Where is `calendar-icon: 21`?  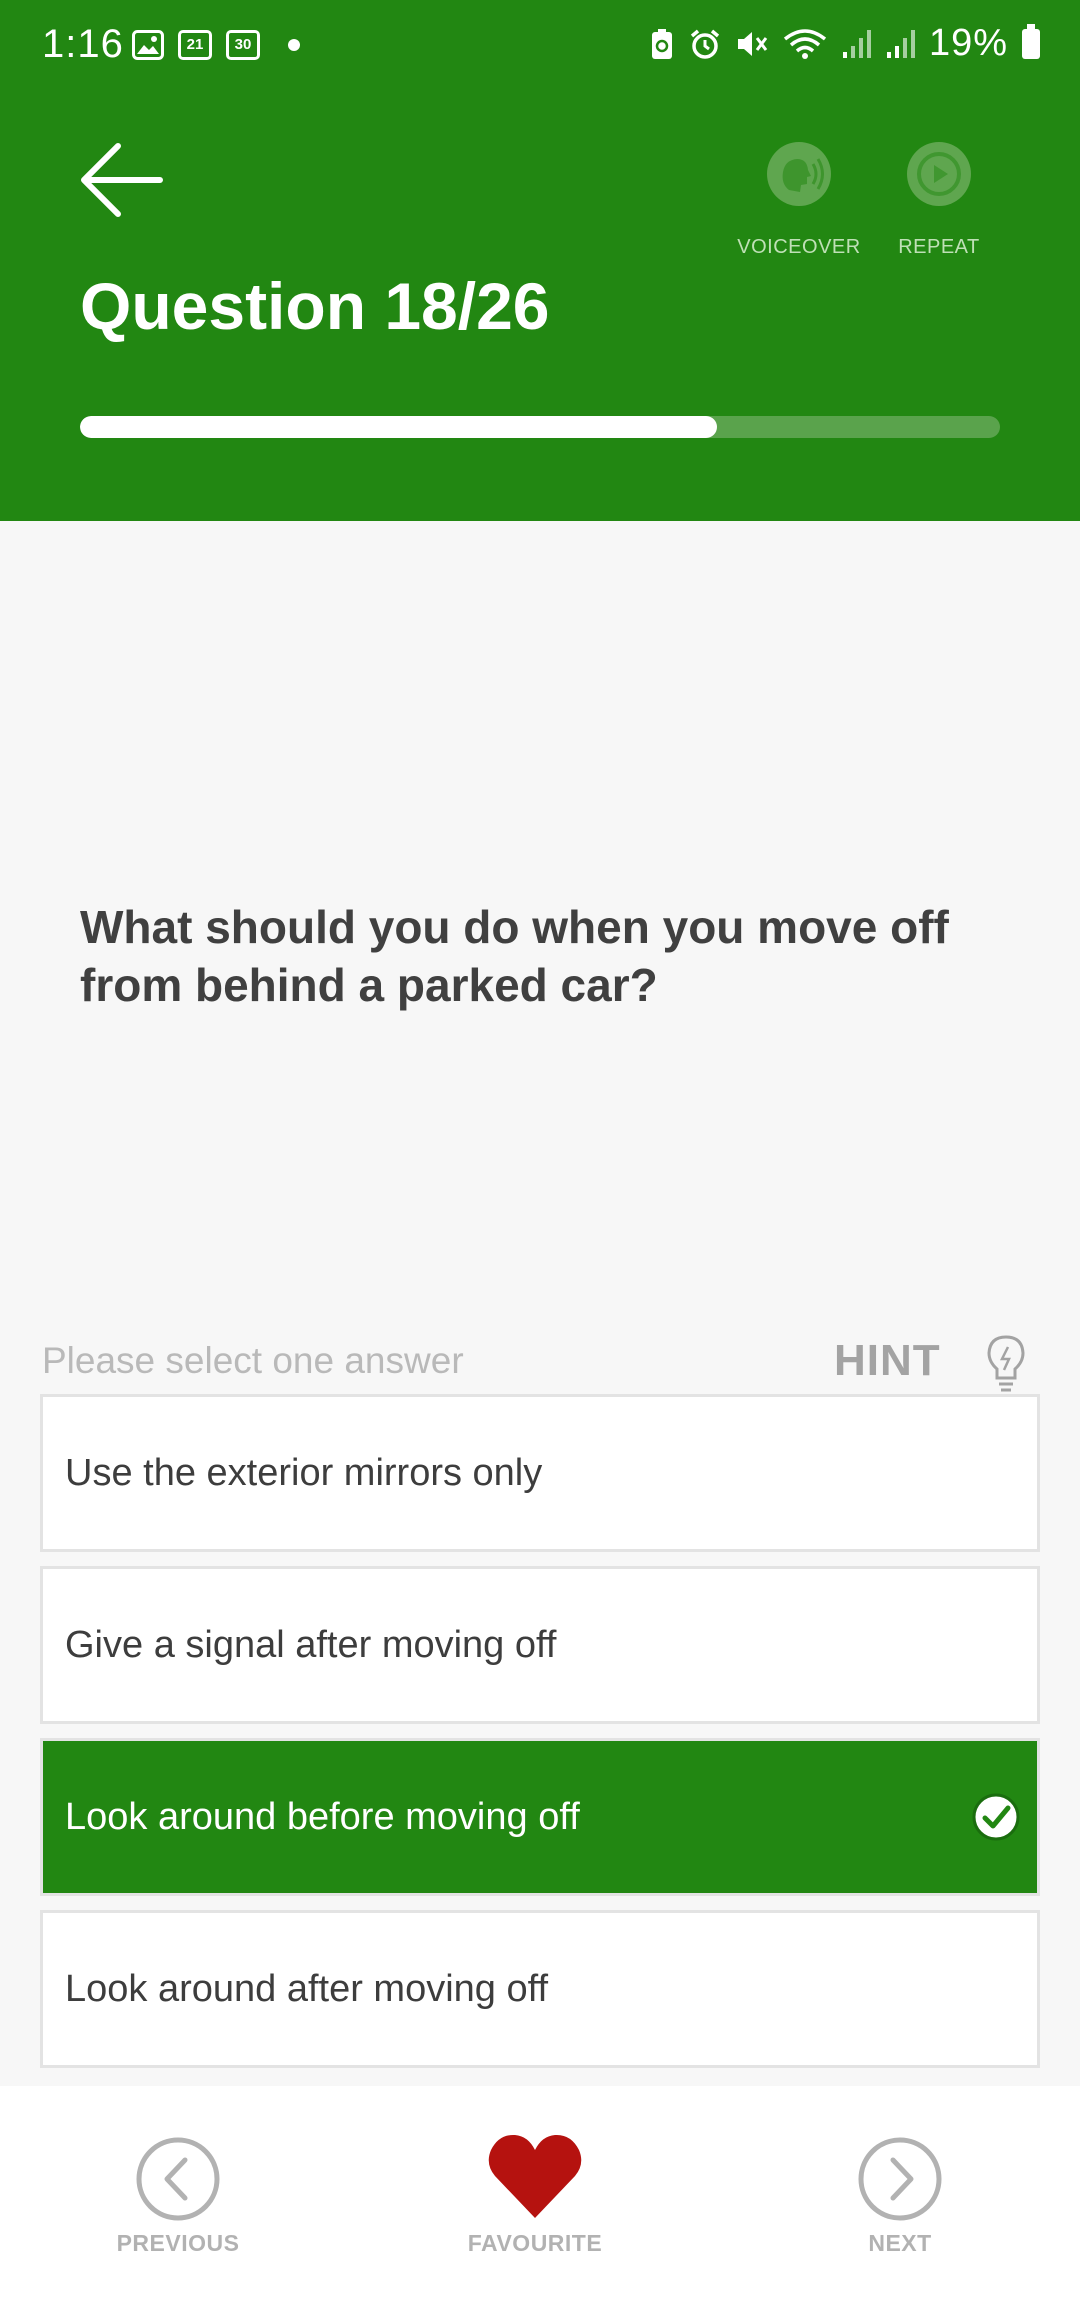
calendar-icon: 21 is located at coordinates (195, 45).